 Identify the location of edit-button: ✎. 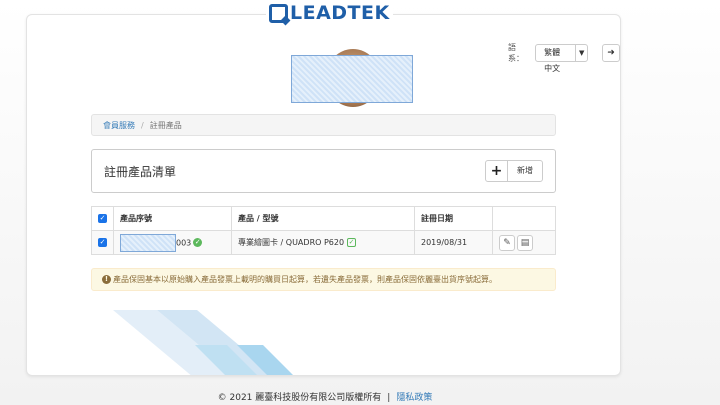
(507, 242).